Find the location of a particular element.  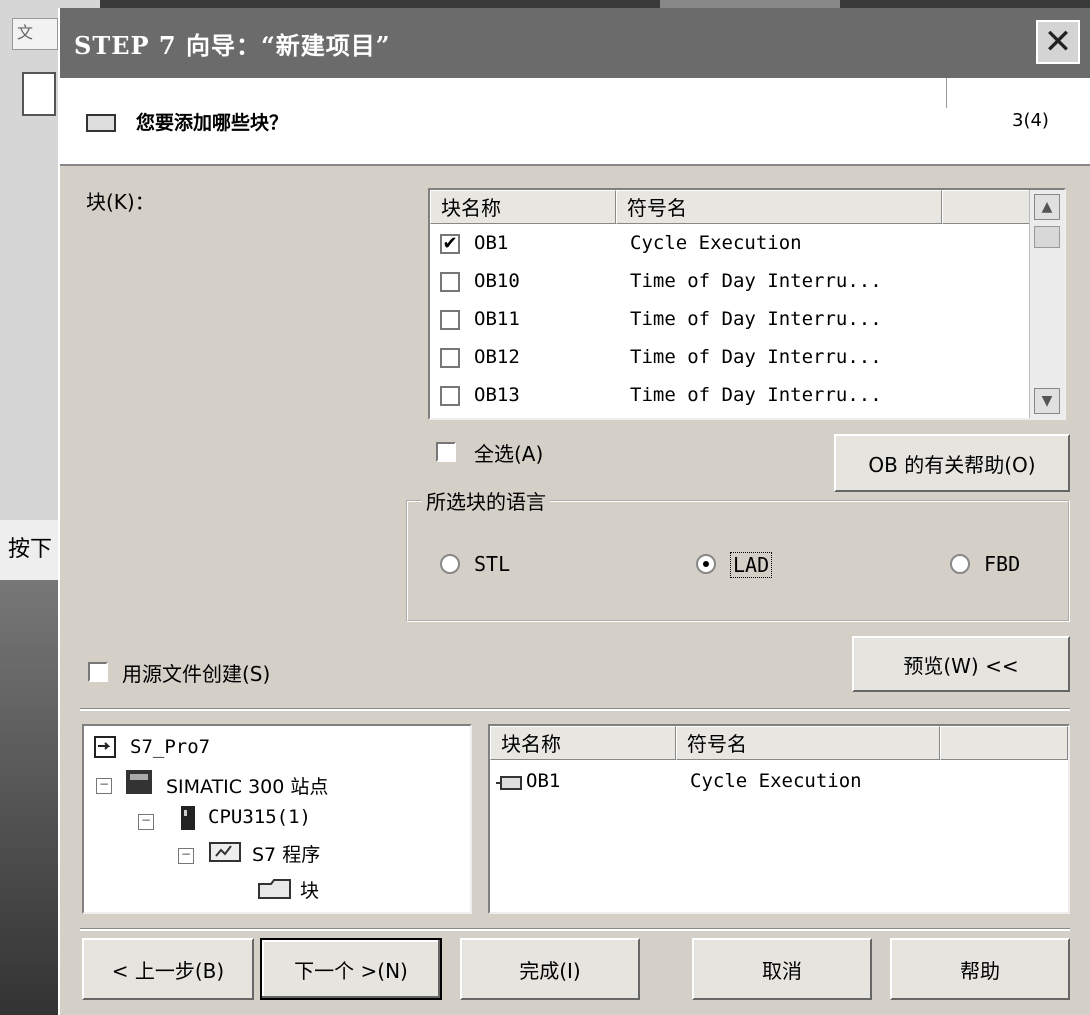

new-document-icon is located at coordinates (39, 94).